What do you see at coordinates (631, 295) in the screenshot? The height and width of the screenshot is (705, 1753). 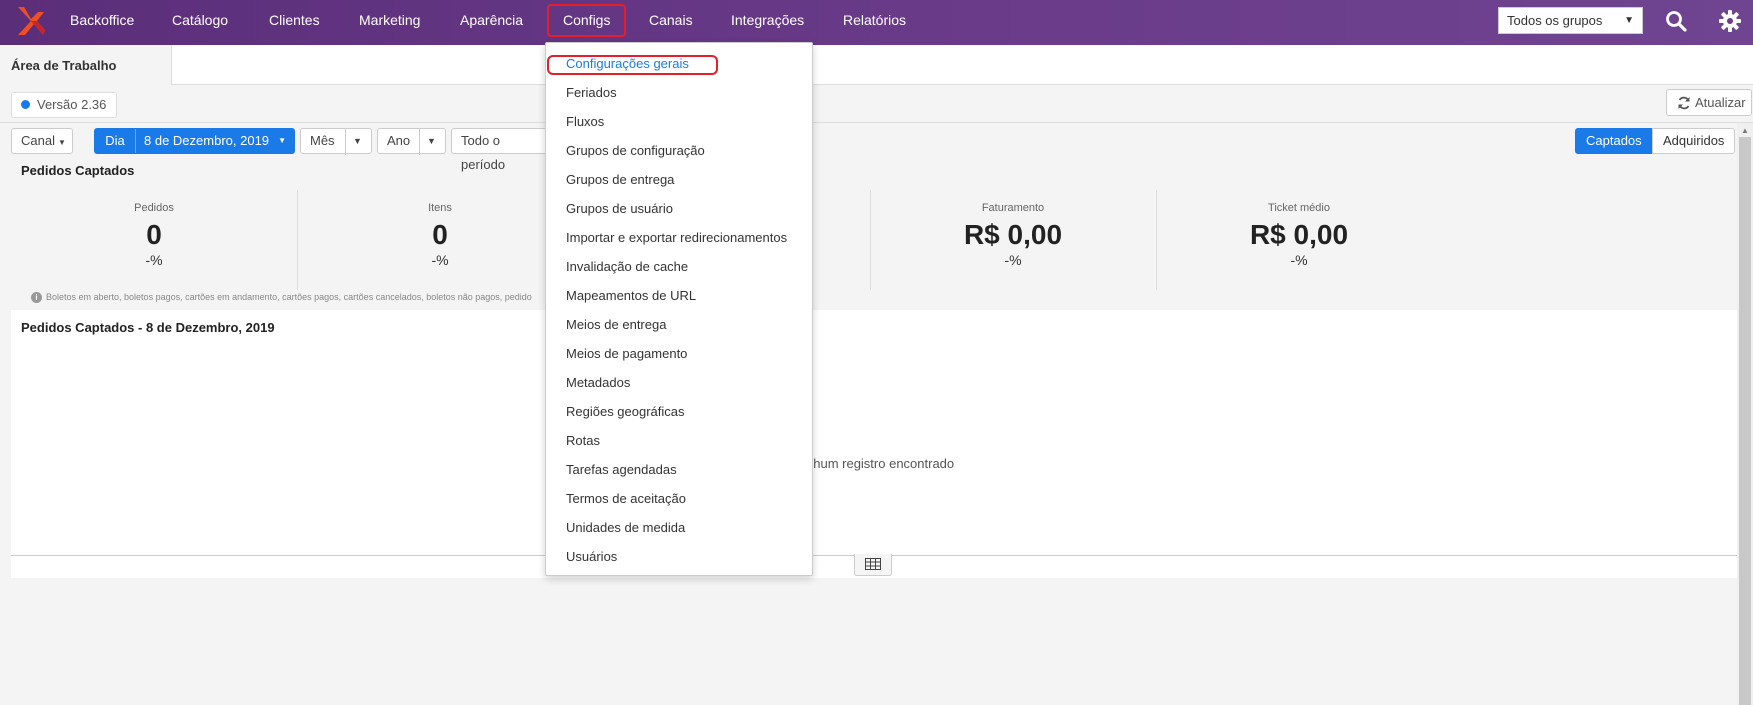 I see `menu-item-mapeamentos-de-url: Mapeamentos de URL` at bounding box center [631, 295].